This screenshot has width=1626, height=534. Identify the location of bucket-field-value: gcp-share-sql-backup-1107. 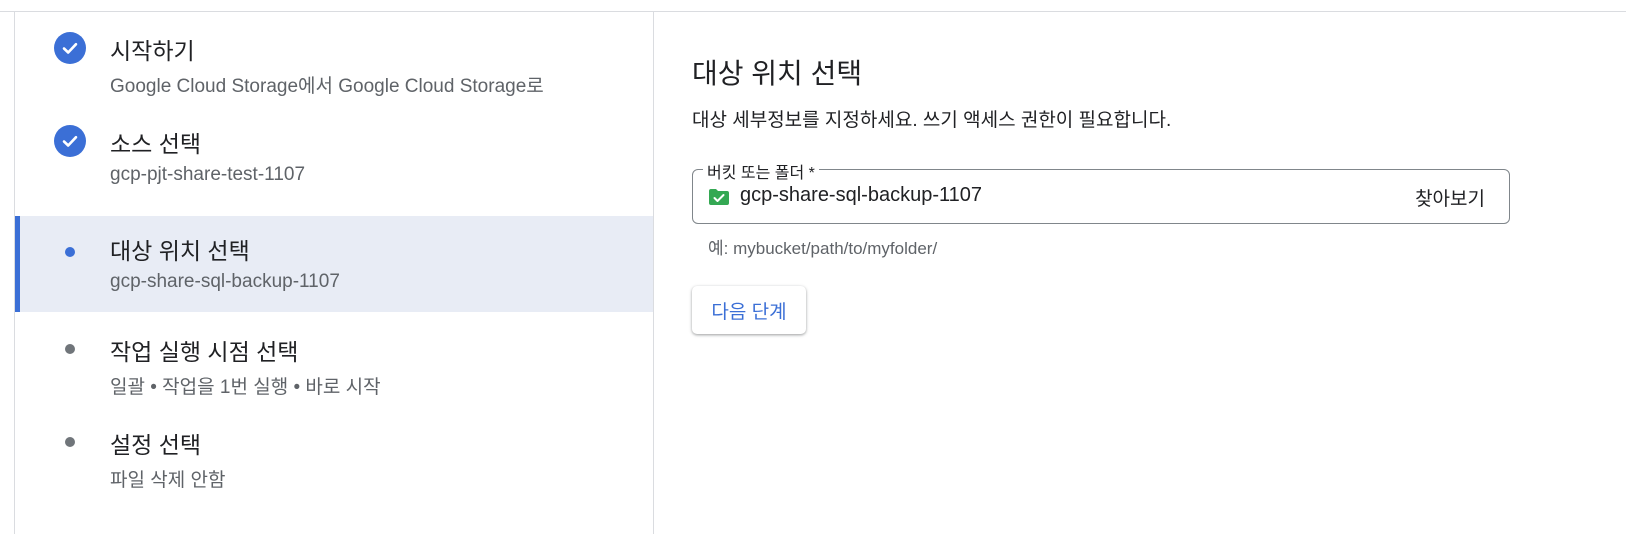
(861, 195).